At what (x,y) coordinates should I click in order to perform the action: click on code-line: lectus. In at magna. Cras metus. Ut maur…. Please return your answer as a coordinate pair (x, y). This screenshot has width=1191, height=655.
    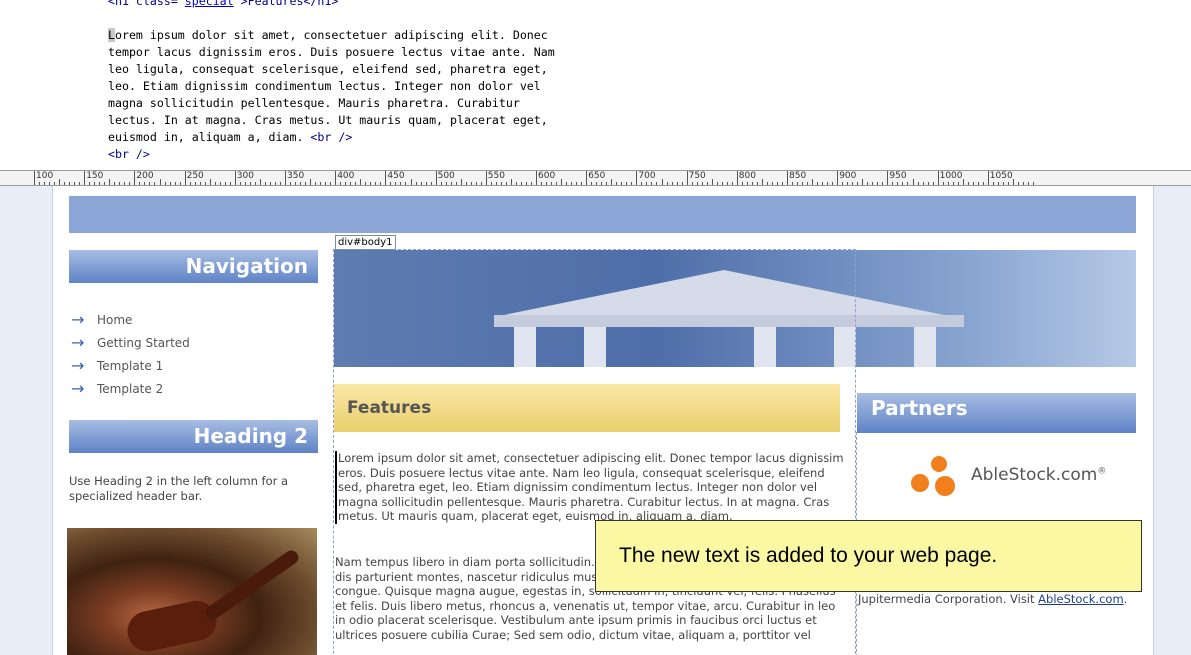
    Looking at the image, I should click on (328, 120).